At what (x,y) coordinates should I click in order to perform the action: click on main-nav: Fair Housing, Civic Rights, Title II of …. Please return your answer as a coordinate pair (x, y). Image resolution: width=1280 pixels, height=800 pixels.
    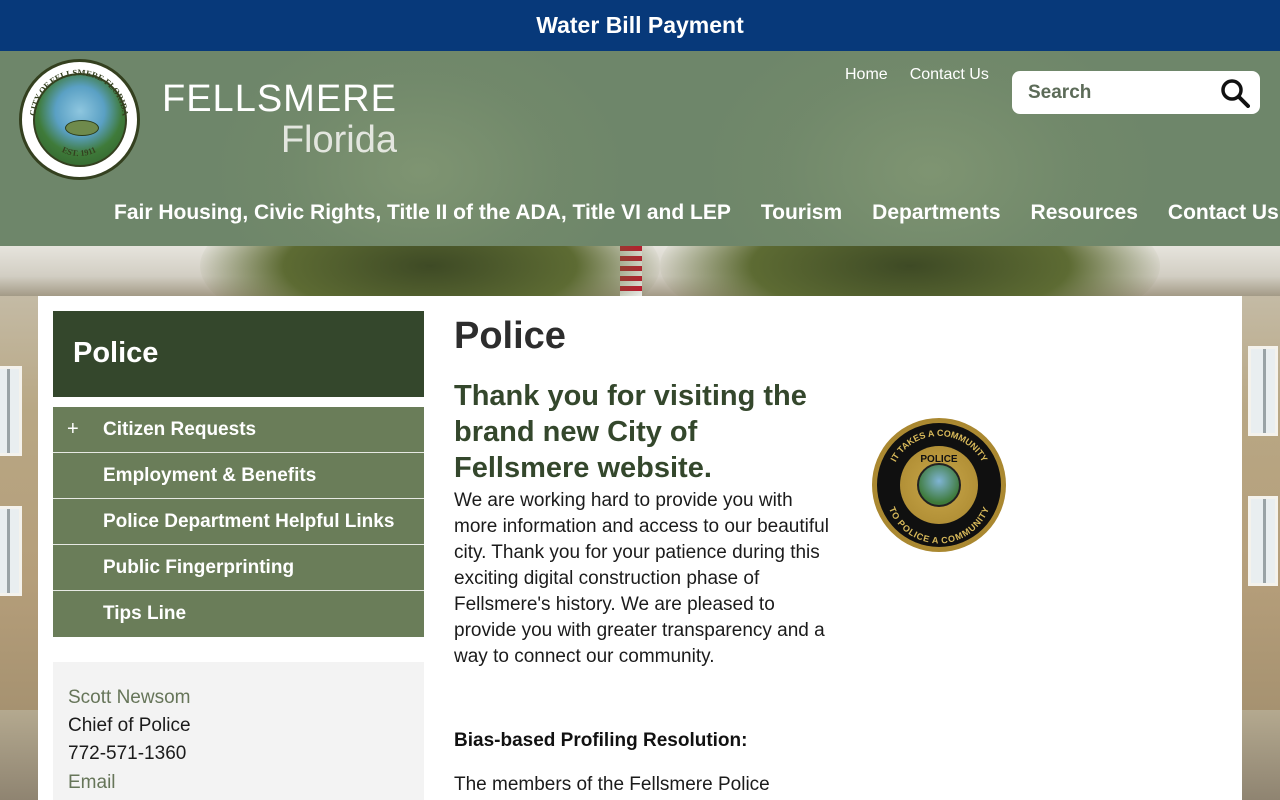
    Looking at the image, I should click on (696, 213).